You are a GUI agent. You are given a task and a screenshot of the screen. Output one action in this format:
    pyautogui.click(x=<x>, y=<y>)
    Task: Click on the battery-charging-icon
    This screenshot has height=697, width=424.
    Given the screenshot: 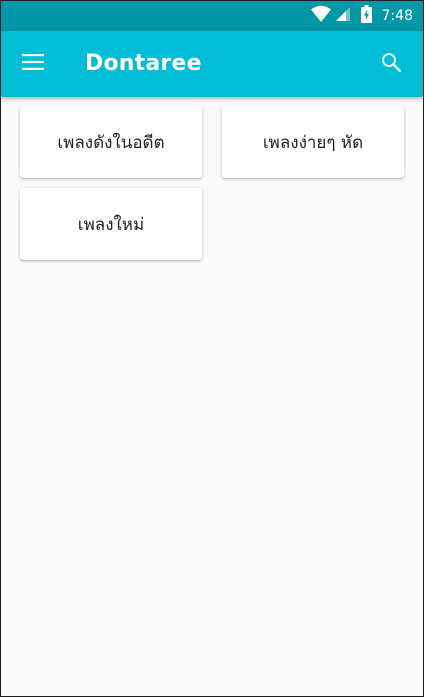 What is the action you would take?
    pyautogui.click(x=366, y=16)
    